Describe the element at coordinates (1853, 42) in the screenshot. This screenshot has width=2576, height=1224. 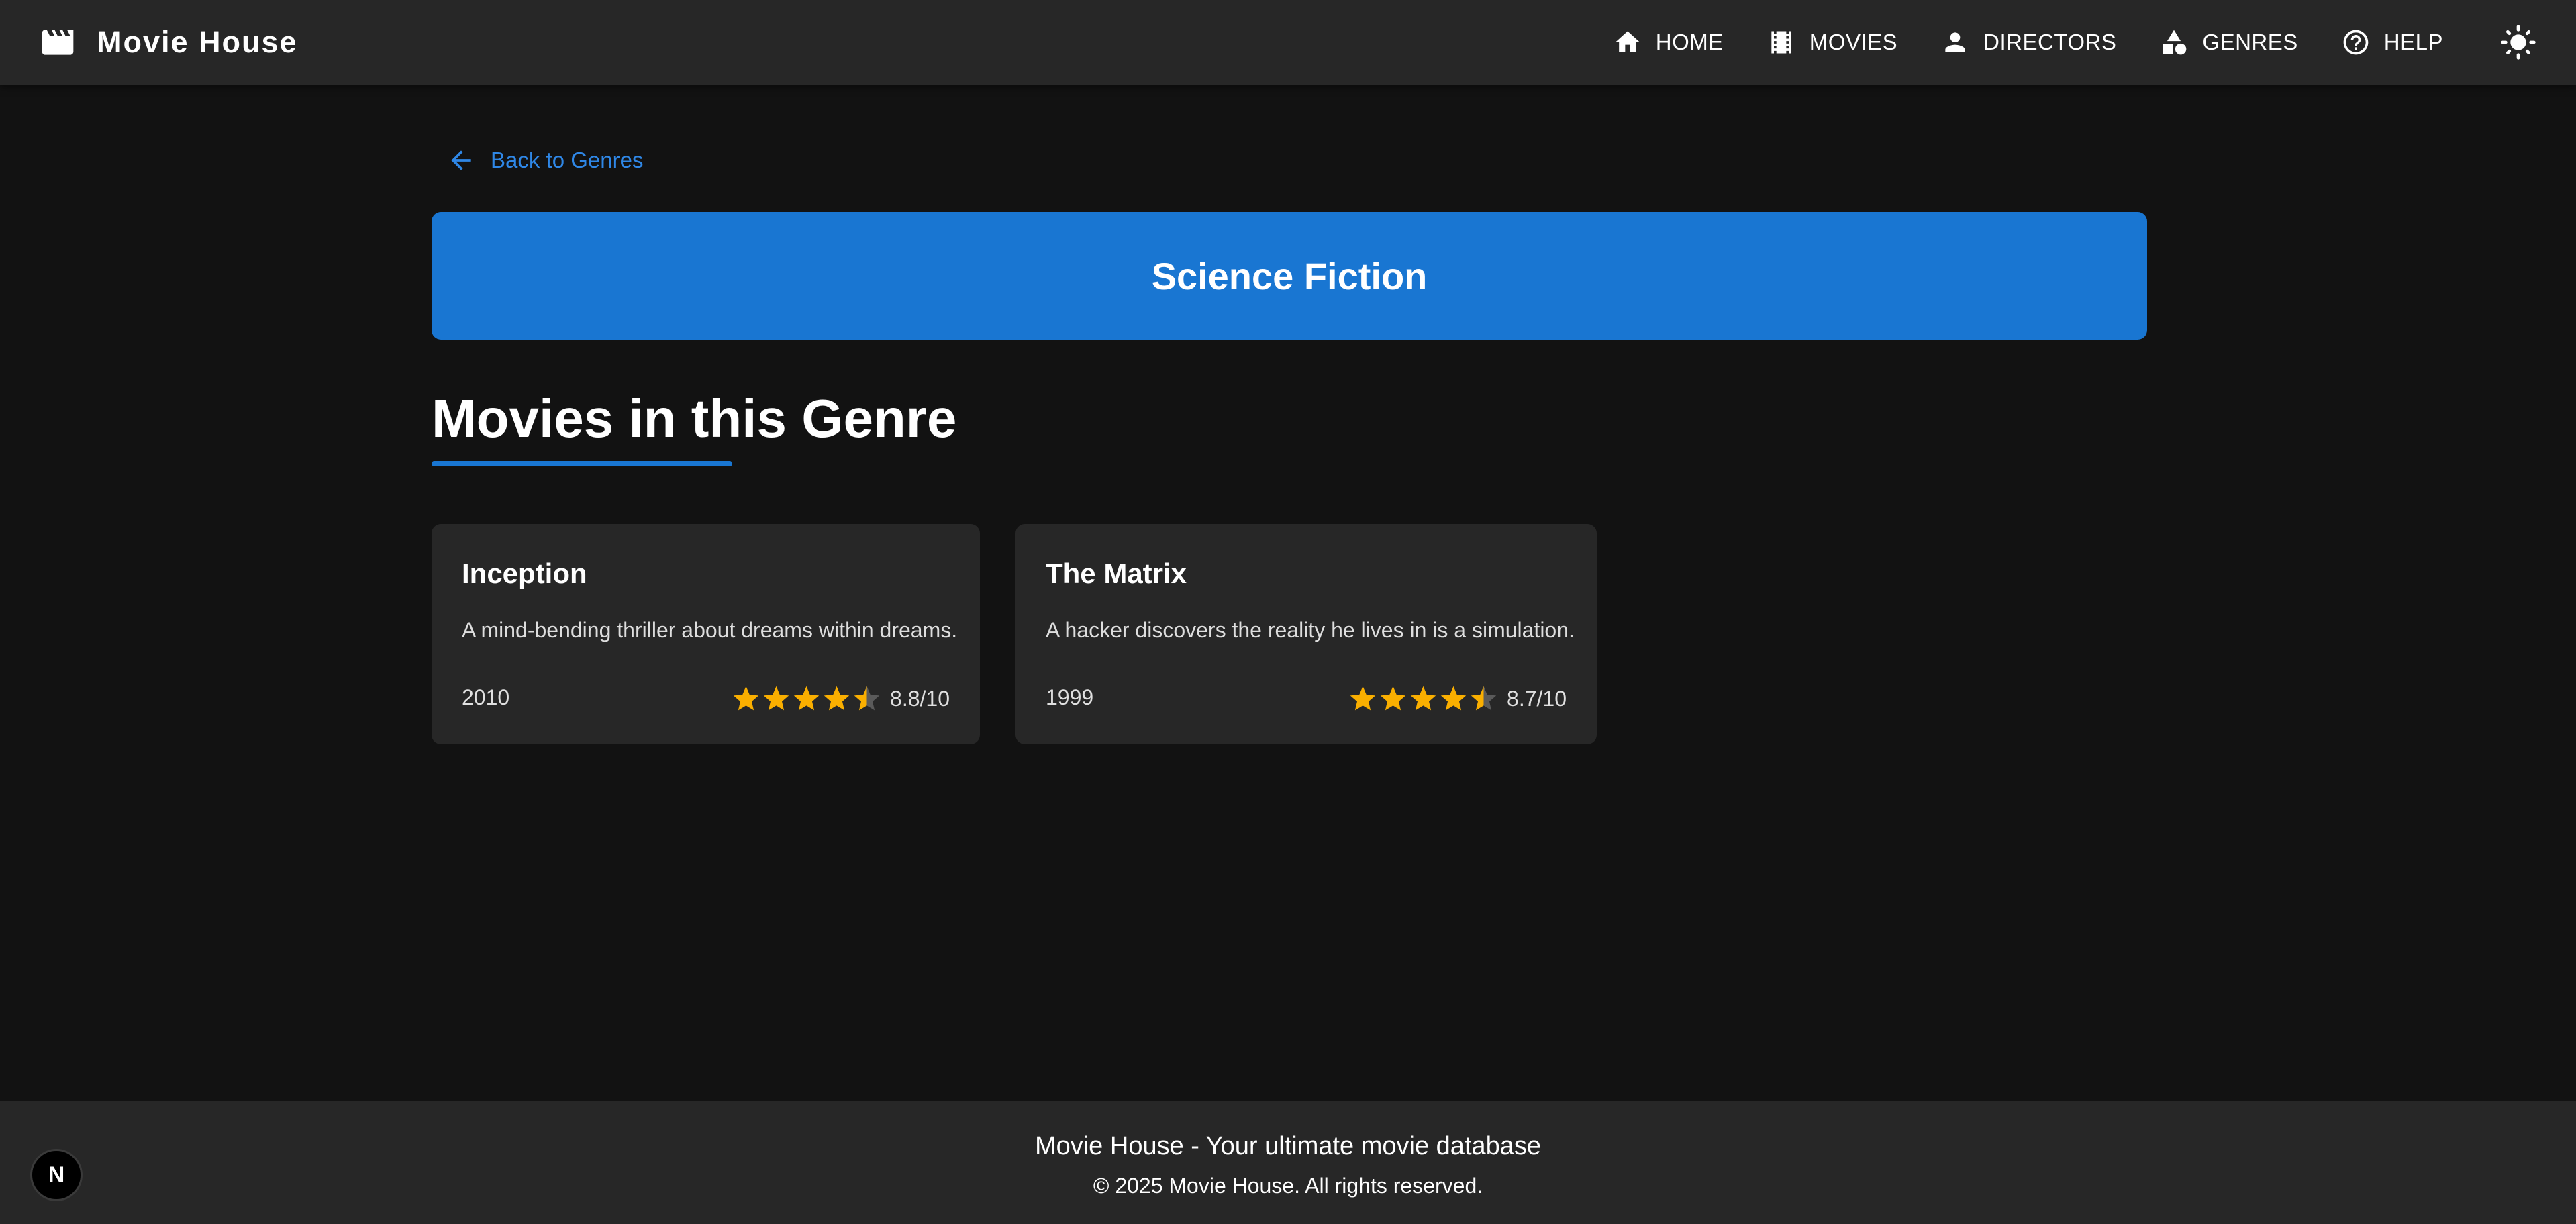
I see `nav-movies-label: MOVIES` at that location.